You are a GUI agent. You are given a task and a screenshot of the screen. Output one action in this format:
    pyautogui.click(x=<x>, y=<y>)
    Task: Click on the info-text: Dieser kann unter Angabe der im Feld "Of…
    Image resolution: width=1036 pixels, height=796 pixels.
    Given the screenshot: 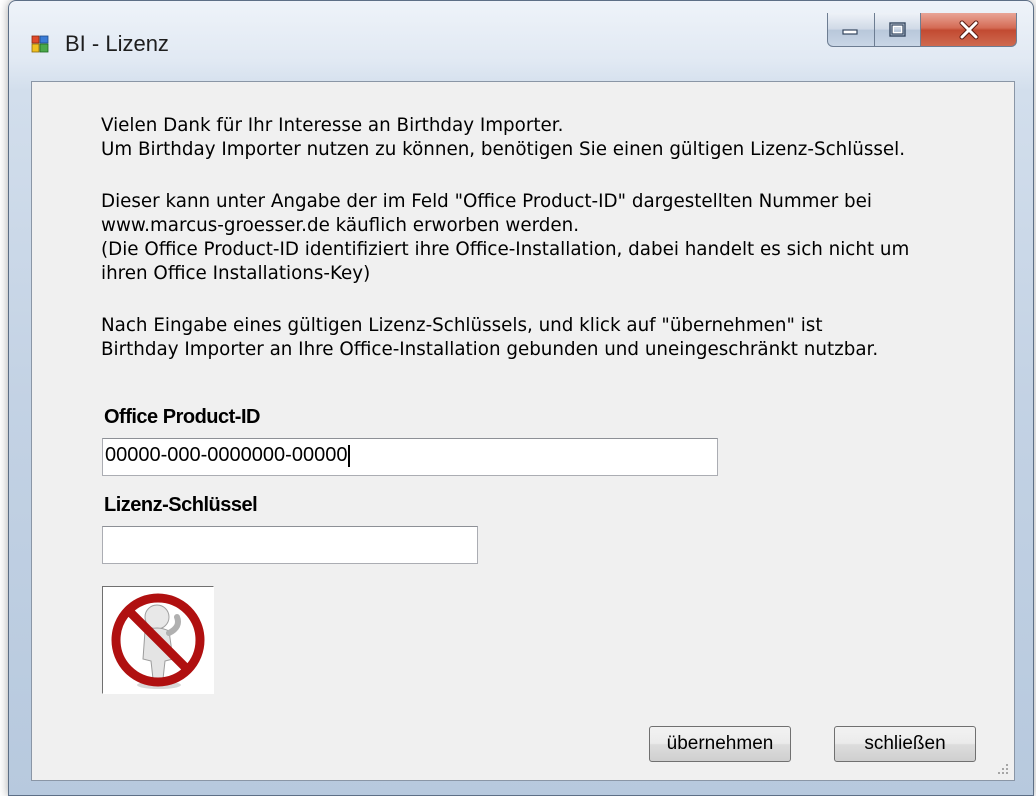 What is the action you would take?
    pyautogui.click(x=505, y=238)
    